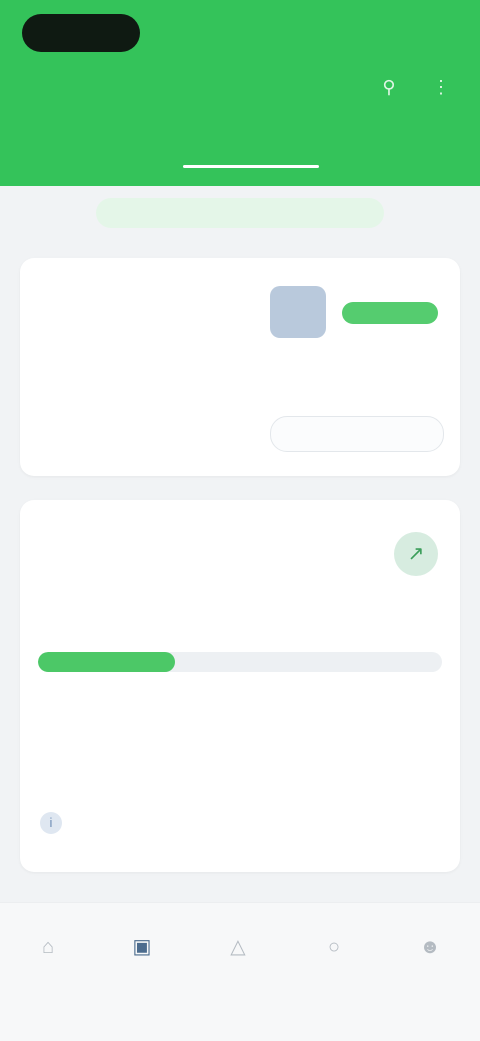 The width and height of the screenshot is (480, 1041). What do you see at coordinates (82, 303) in the screenshot?
I see `balance-small-label` at bounding box center [82, 303].